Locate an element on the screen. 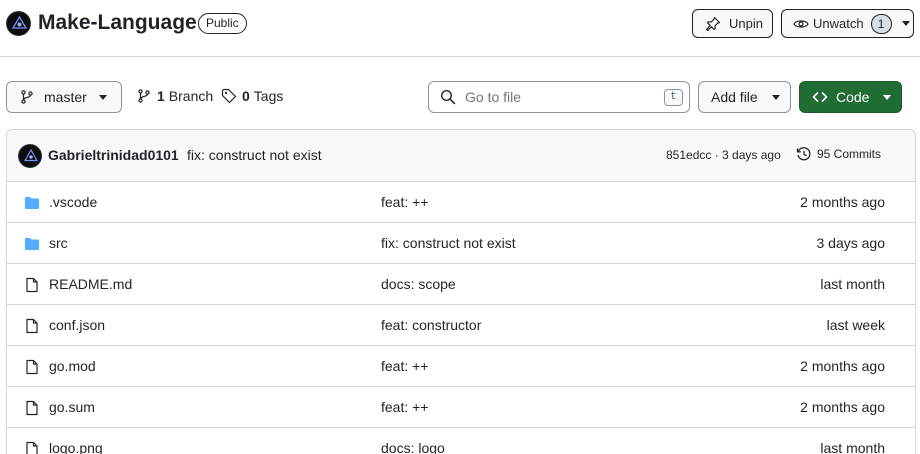 This screenshot has height=454, width=920. branch-name: master is located at coordinates (65, 97).